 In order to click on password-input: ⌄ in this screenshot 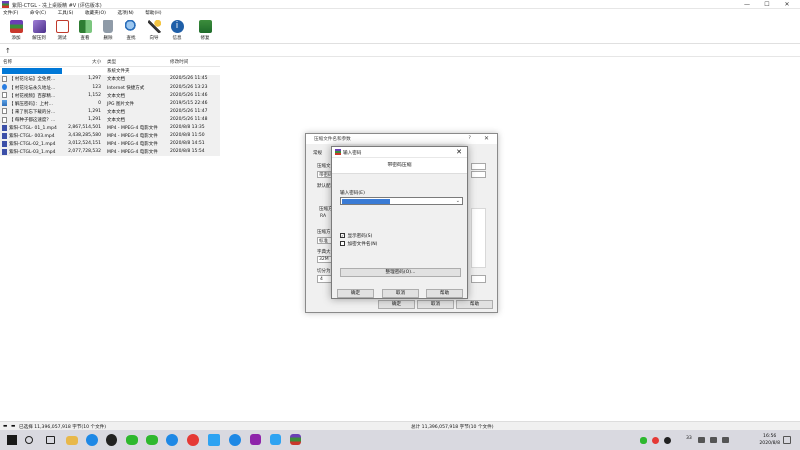, I will do `click(401, 201)`.